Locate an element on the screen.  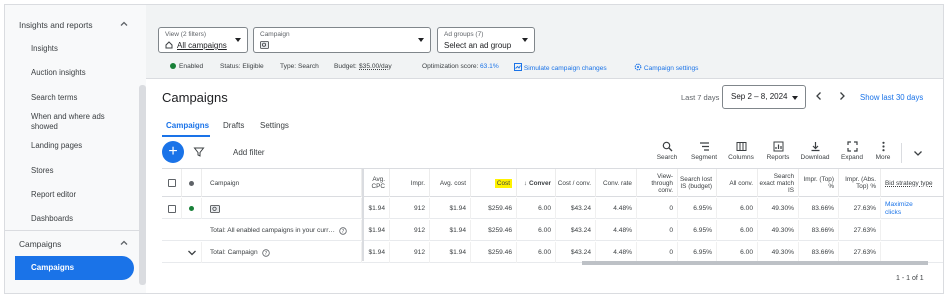
add-filter-input: Add filter is located at coordinates (249, 152).